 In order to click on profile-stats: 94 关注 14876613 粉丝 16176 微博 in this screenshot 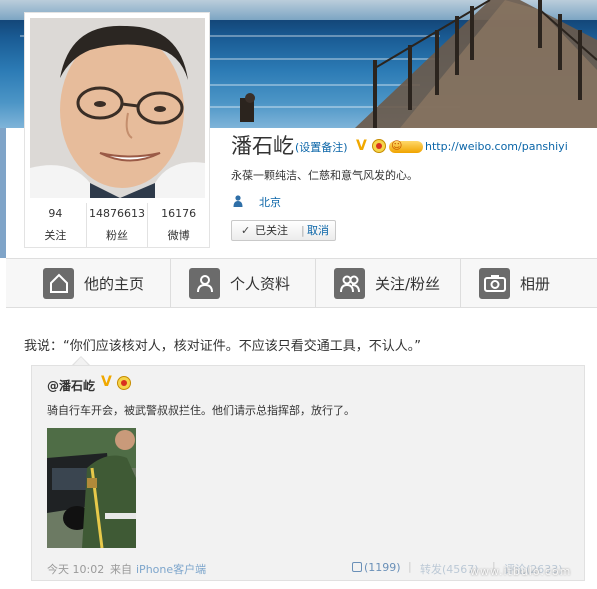, I will do `click(117, 225)`.